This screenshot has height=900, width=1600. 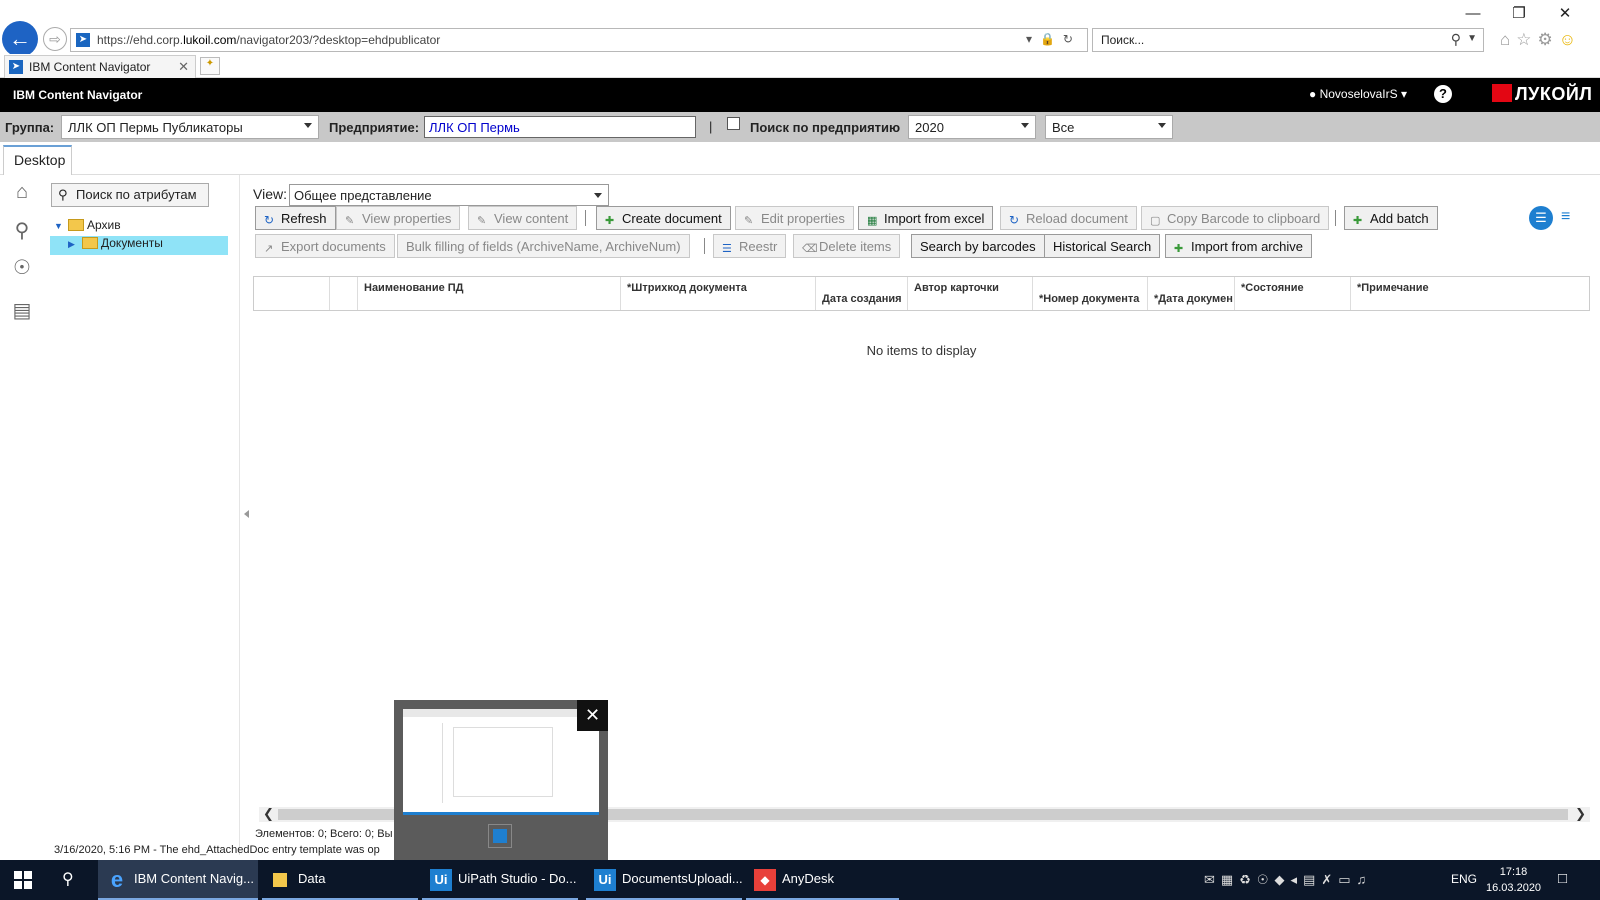 I want to click on view-select: Общее представление, so click(x=449, y=195).